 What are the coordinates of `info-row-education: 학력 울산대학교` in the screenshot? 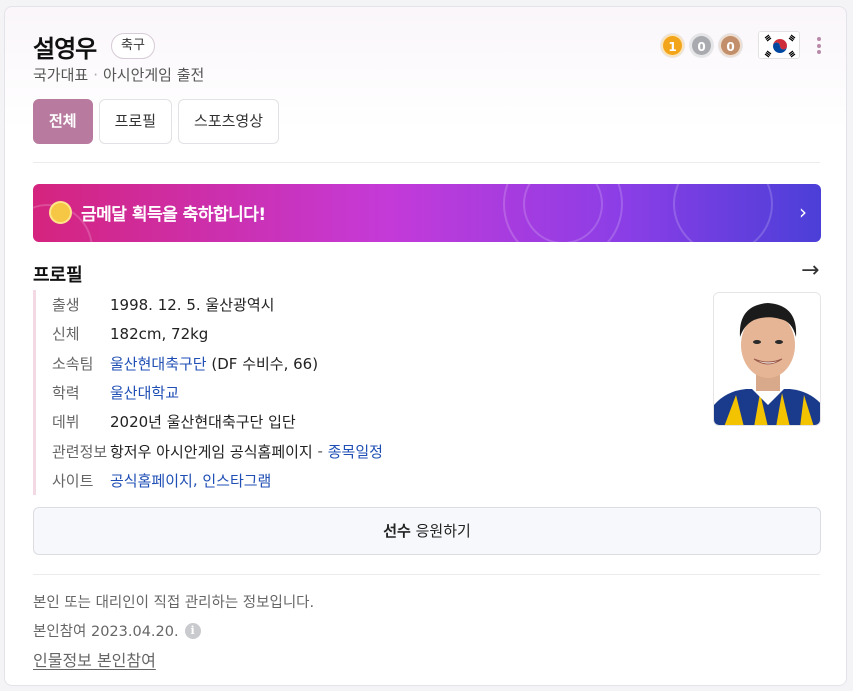 It's located at (354, 392).